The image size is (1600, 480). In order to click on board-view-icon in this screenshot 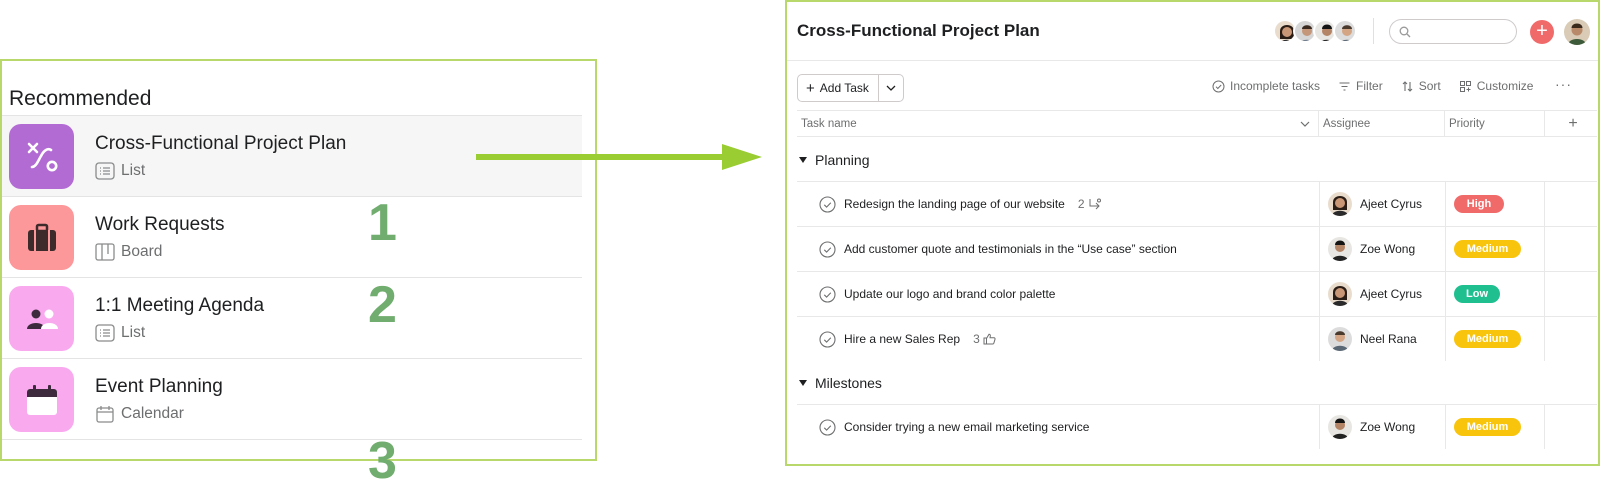, I will do `click(105, 252)`.